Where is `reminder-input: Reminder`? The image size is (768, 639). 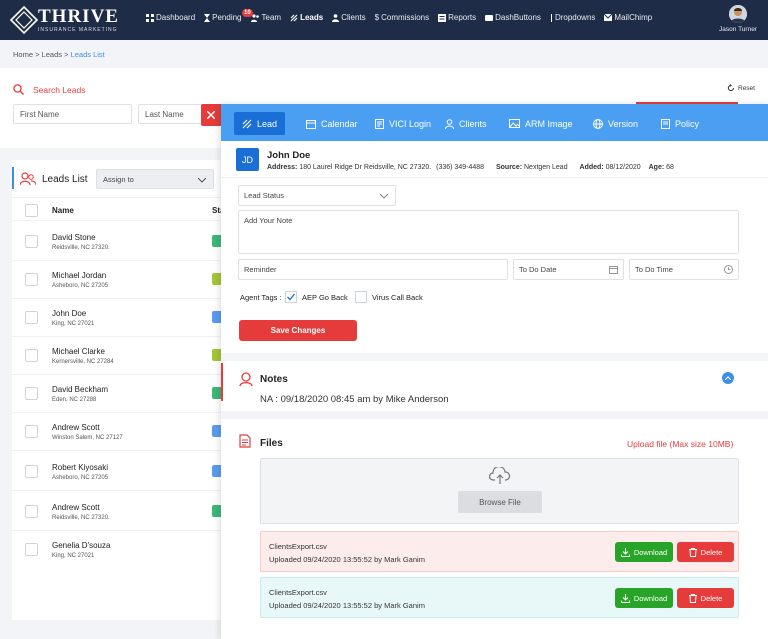
reminder-input: Reminder is located at coordinates (373, 269).